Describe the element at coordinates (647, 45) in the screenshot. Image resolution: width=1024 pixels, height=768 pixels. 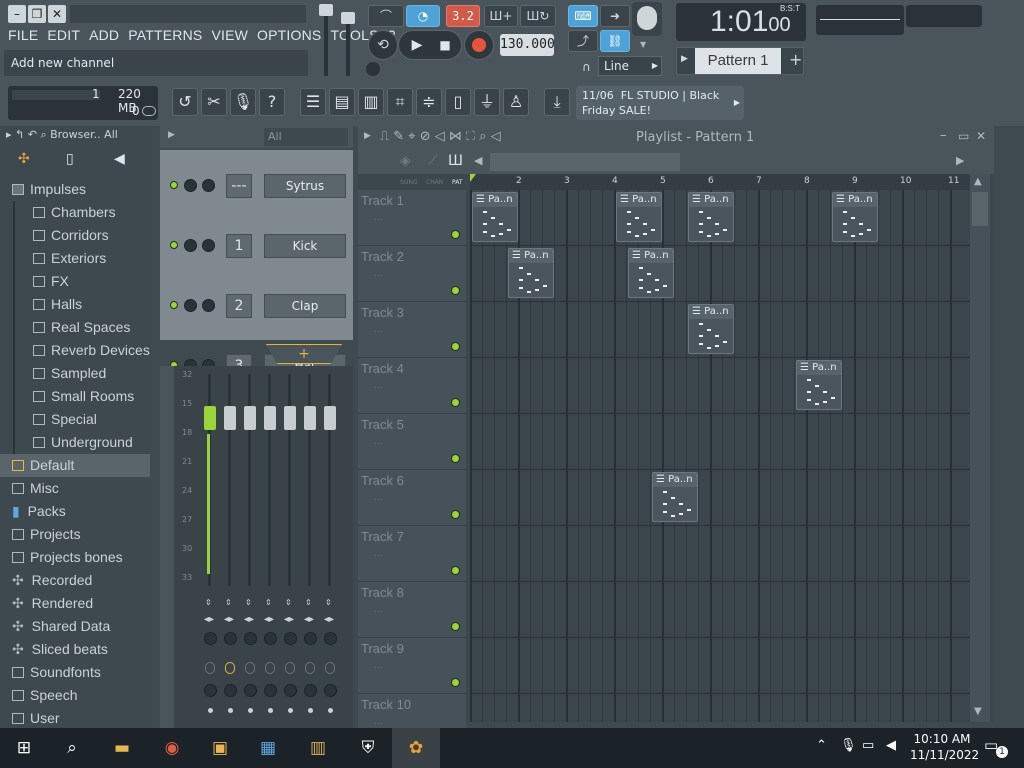
I see `chevron-down-icon: ▼` at that location.